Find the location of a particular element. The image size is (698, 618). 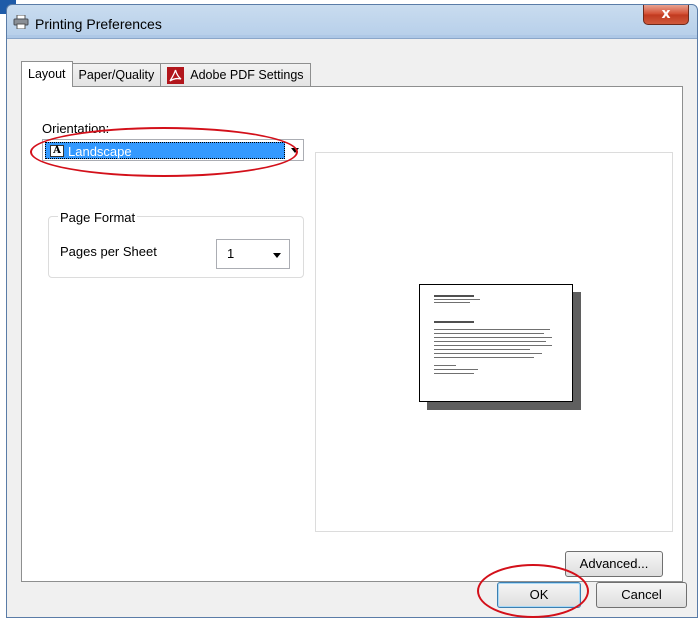

highlight-ellipse-ok is located at coordinates (533, 591).